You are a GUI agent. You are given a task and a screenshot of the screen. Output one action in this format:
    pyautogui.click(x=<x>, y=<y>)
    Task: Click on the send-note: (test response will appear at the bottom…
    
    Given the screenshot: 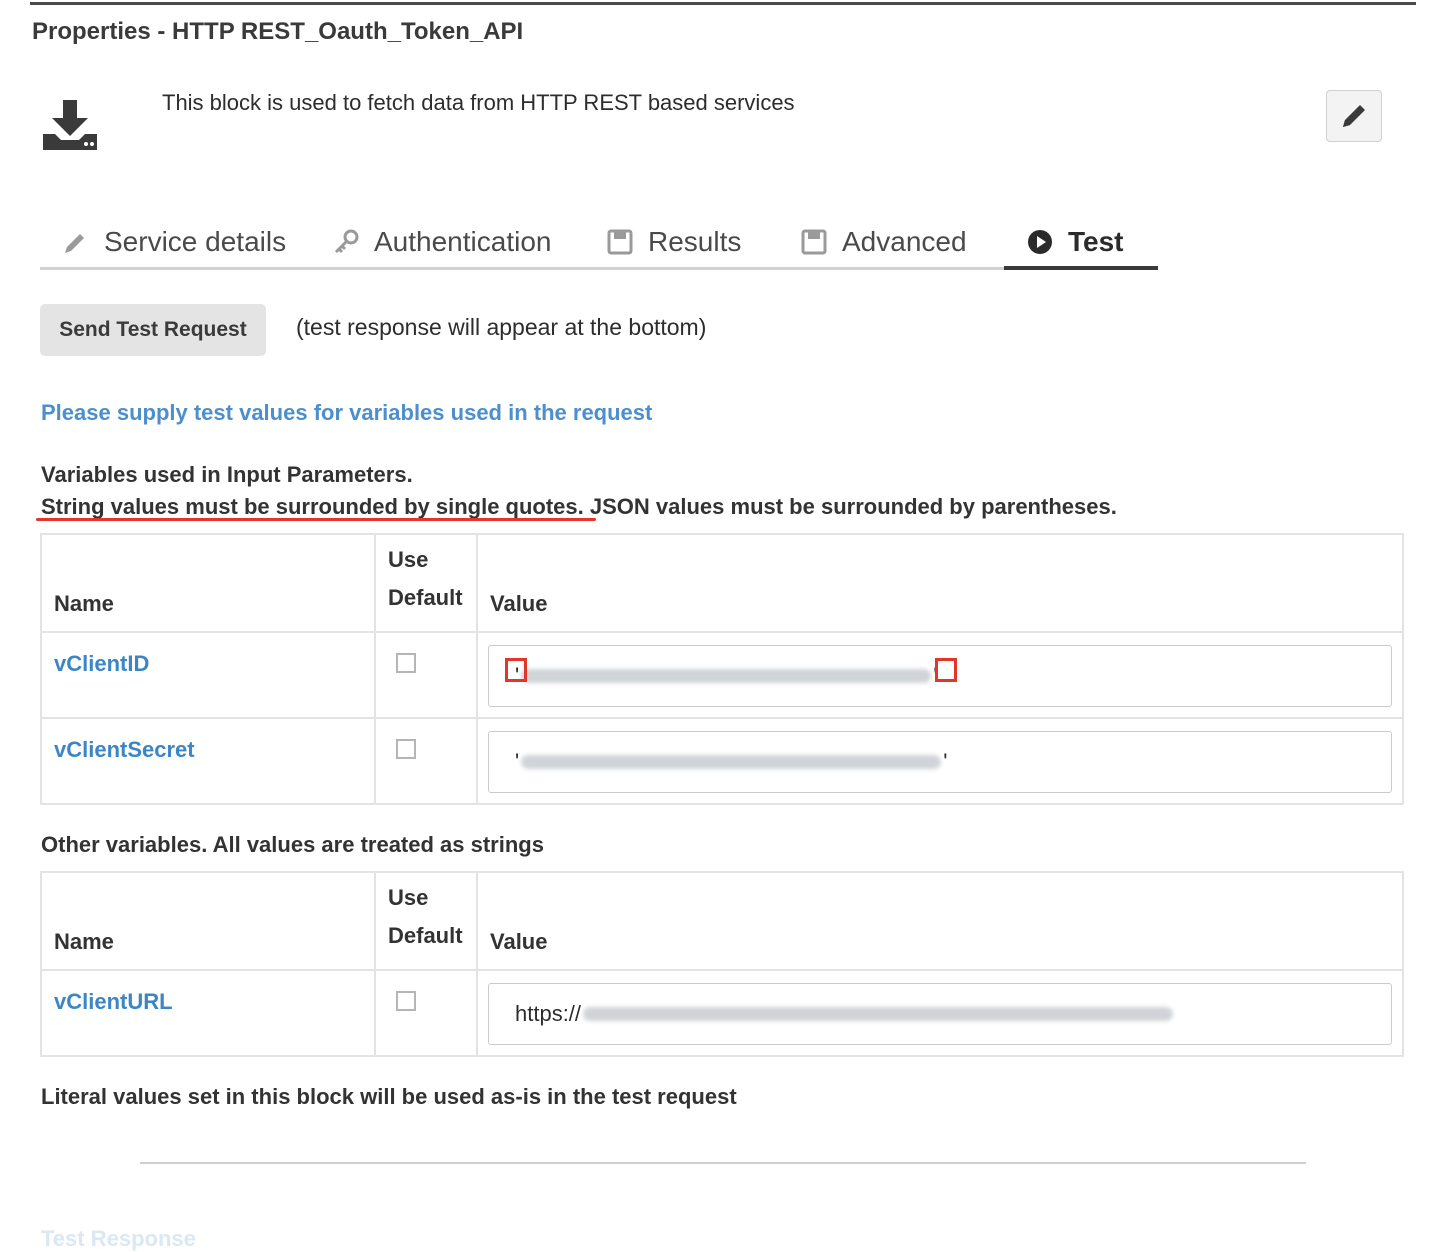 What is the action you would take?
    pyautogui.click(x=501, y=327)
    